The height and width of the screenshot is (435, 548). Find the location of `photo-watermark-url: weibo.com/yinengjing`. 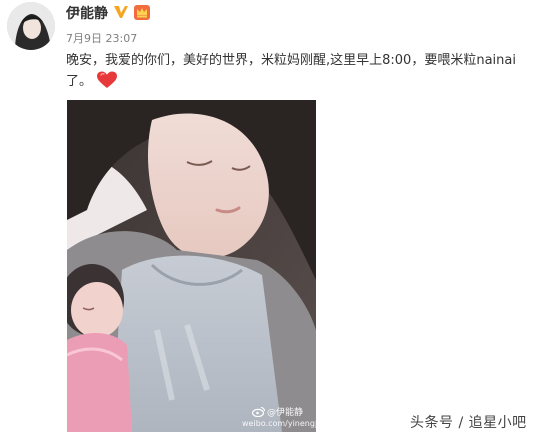

photo-watermark-url: weibo.com/yinengjing is located at coordinates (286, 423).